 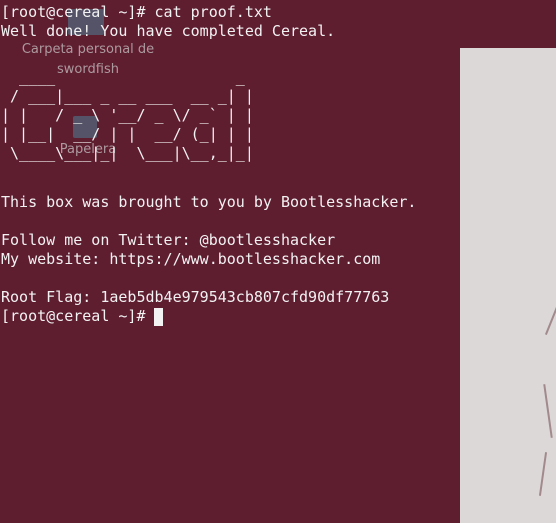 What do you see at coordinates (168, 240) in the screenshot?
I see `twitter-line: Follow me on Twitter: @bootlesshacker` at bounding box center [168, 240].